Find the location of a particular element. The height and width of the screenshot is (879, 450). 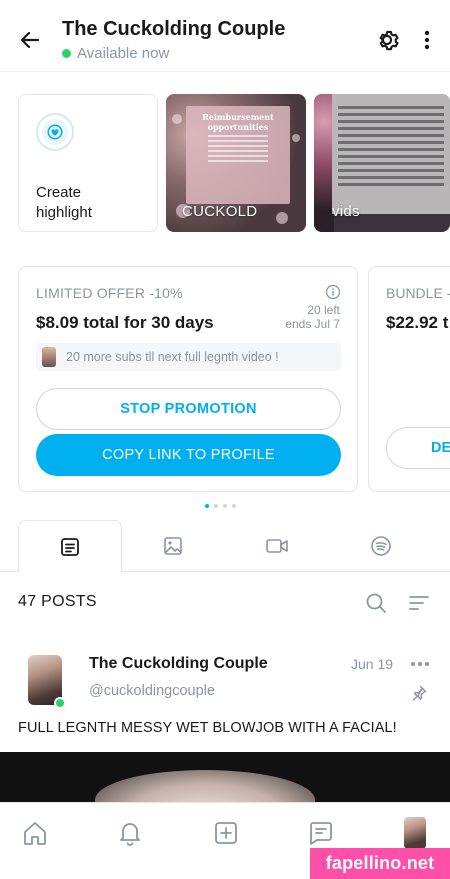

videos-icon is located at coordinates (277, 546).